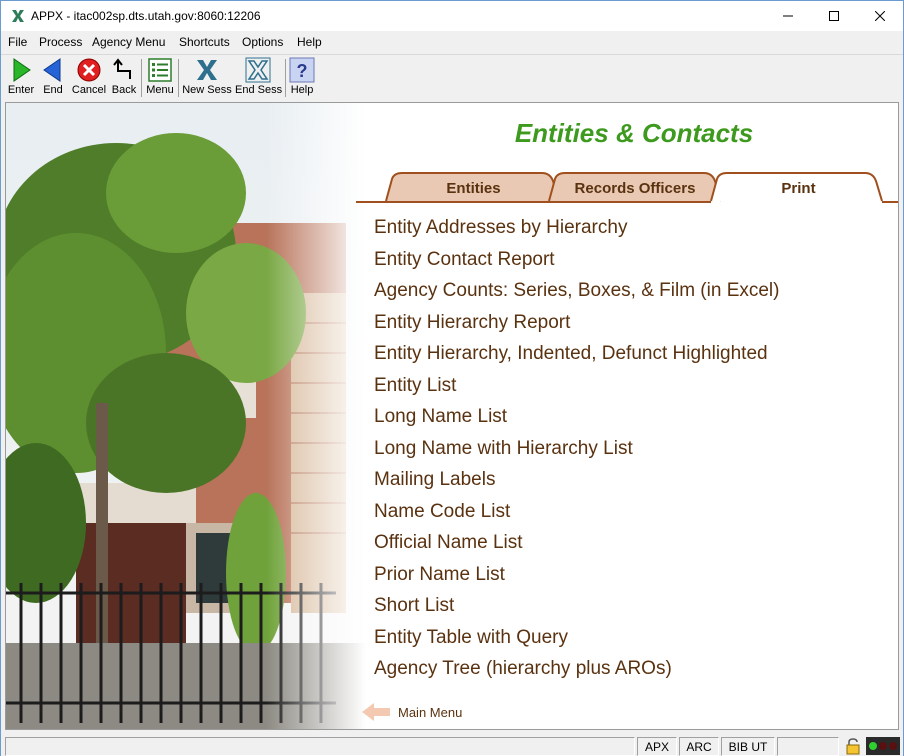 The width and height of the screenshot is (904, 756). What do you see at coordinates (448, 543) in the screenshot?
I see `report-official-name-list: Official Name List` at bounding box center [448, 543].